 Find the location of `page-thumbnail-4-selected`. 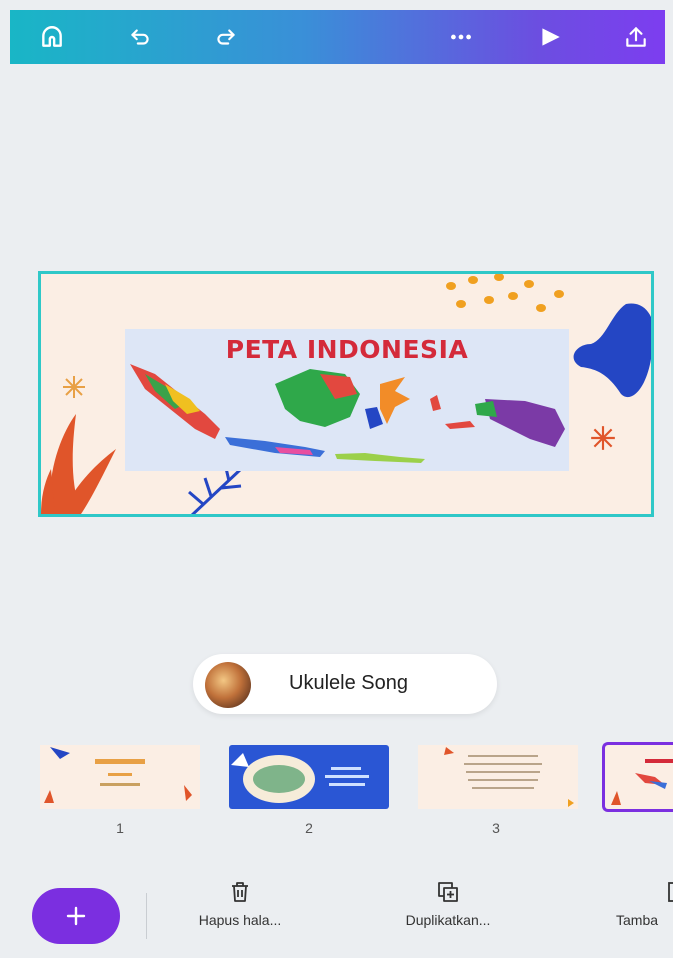

page-thumbnail-4-selected is located at coordinates (637, 777).